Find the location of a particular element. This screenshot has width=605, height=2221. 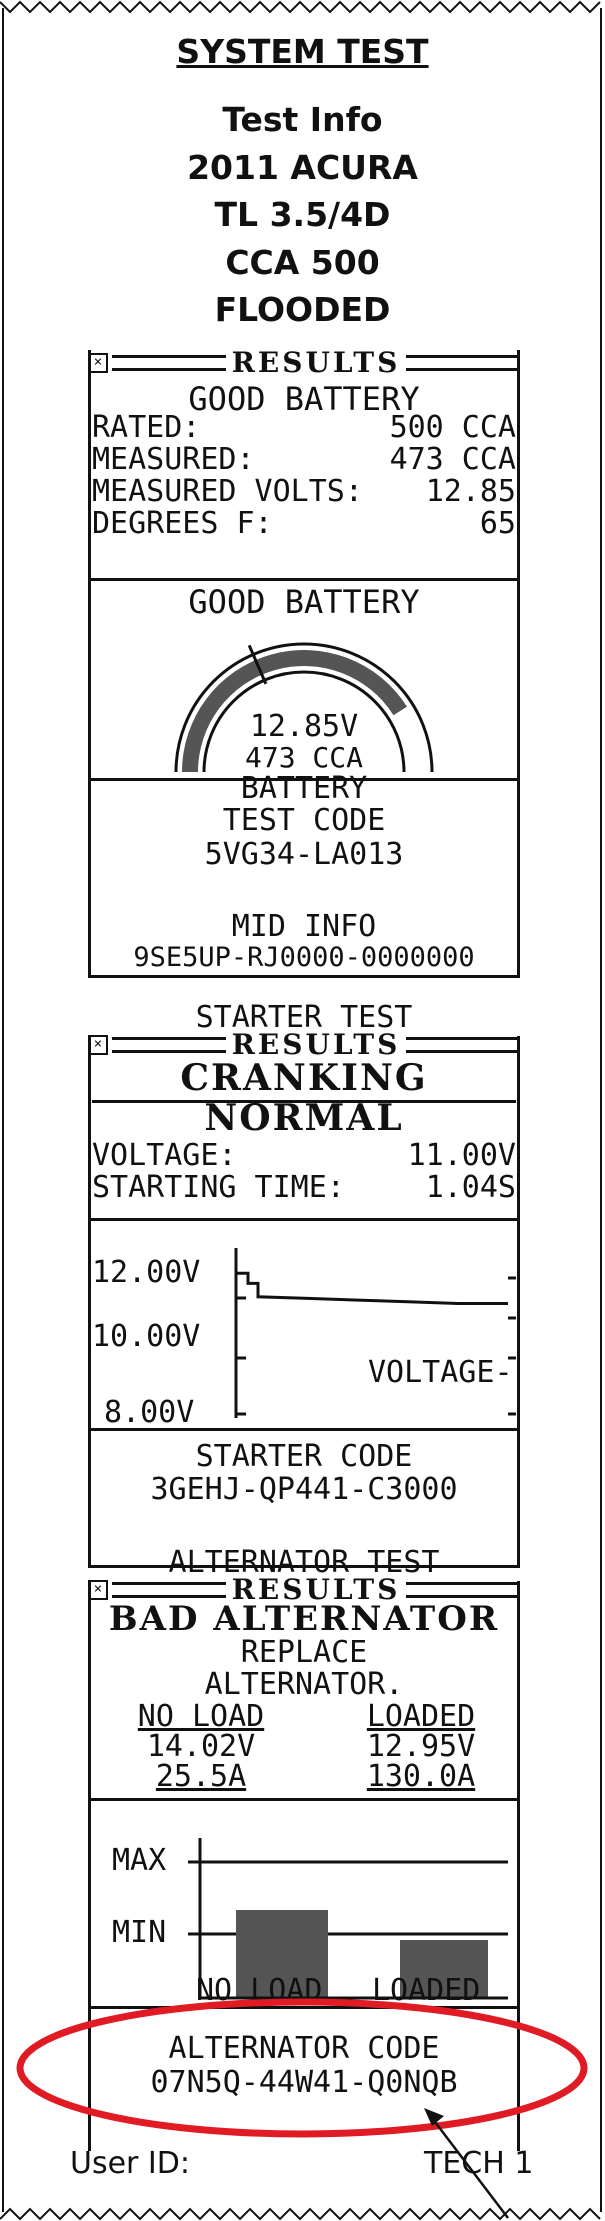

col-no-load-header: NO LOAD is located at coordinates (201, 1716).